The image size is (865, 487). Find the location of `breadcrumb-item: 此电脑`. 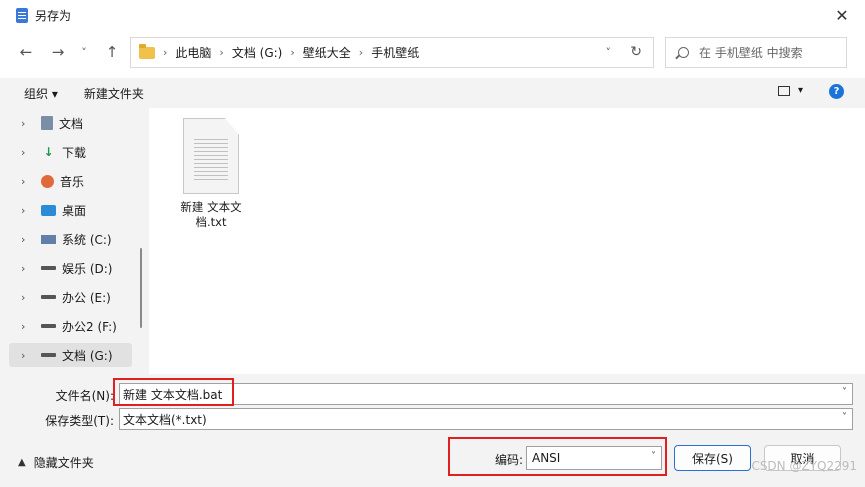

breadcrumb-item: 此电脑 is located at coordinates (193, 52).